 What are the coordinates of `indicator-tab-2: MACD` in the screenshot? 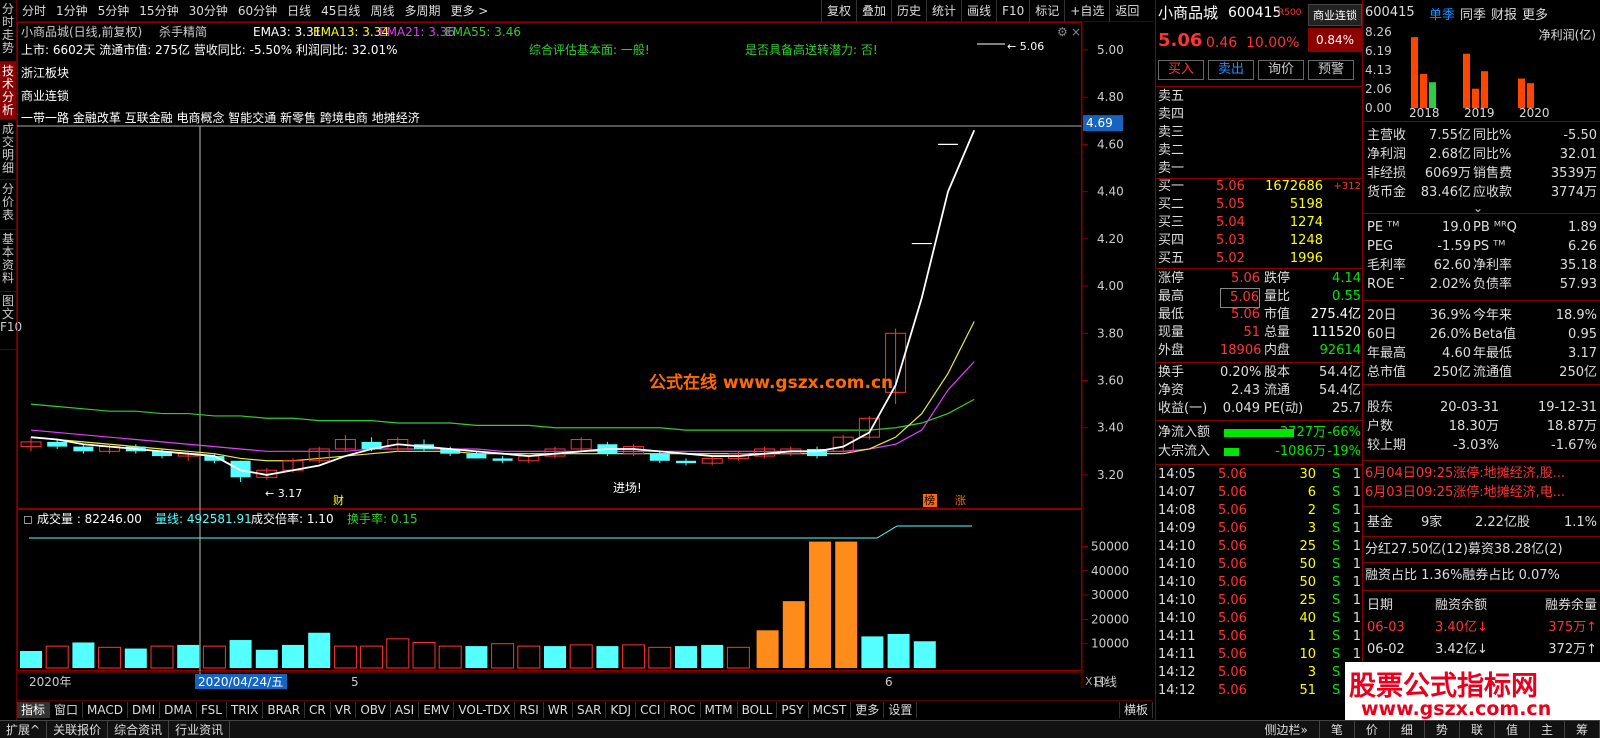 It's located at (106, 709).